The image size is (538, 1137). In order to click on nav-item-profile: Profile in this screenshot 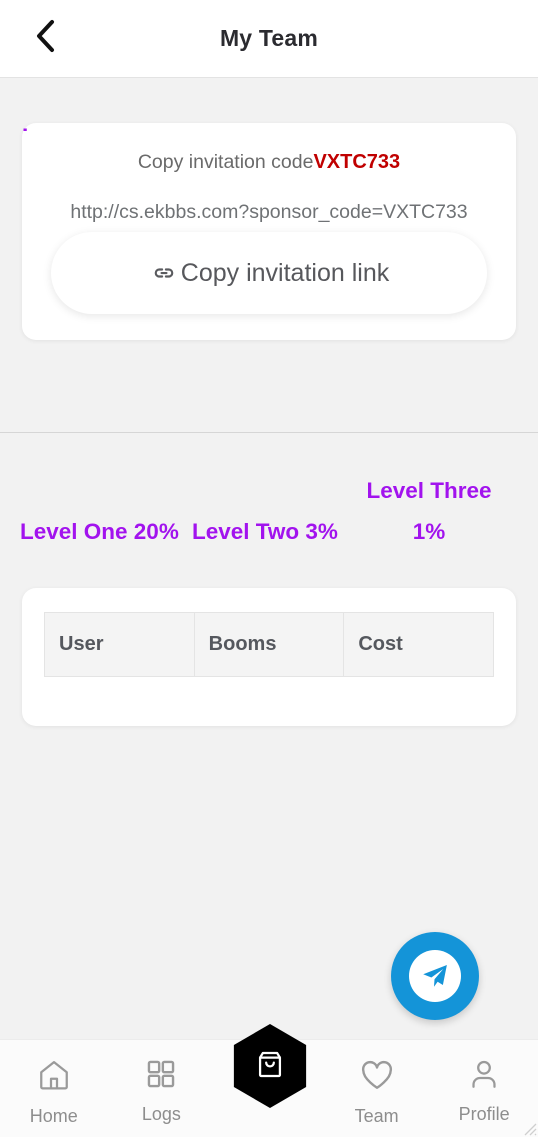, I will do `click(484, 1082)`.